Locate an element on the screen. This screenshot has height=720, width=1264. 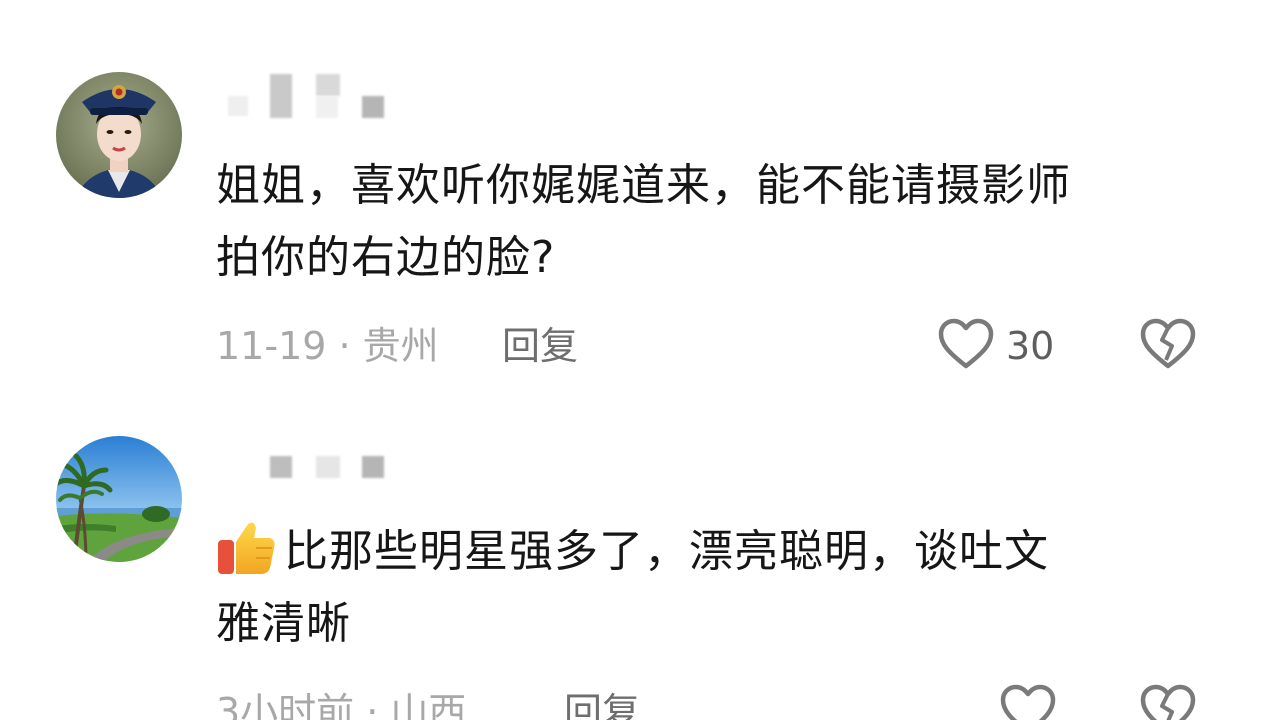
comment-text-line: 拍你的右边的脸? is located at coordinates (386, 257).